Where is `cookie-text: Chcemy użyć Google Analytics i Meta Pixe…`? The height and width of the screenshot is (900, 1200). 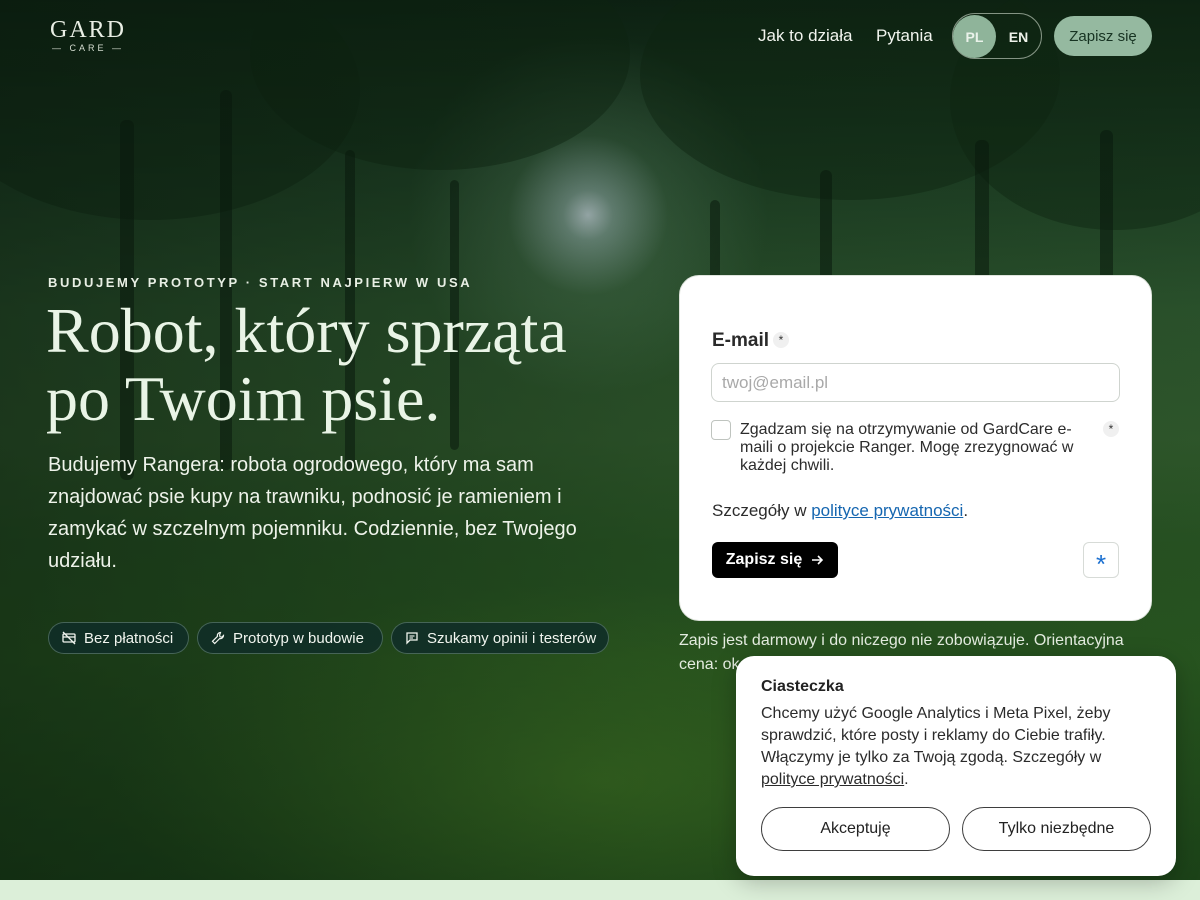 cookie-text: Chcemy użyć Google Analytics i Meta Pixe… is located at coordinates (951, 747).